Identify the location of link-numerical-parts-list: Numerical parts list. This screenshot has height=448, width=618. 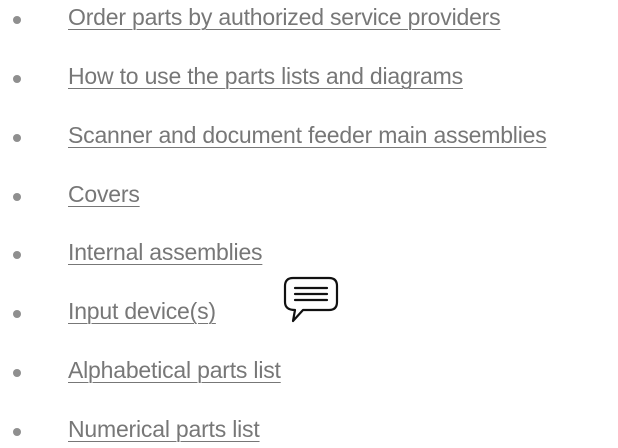
(164, 429).